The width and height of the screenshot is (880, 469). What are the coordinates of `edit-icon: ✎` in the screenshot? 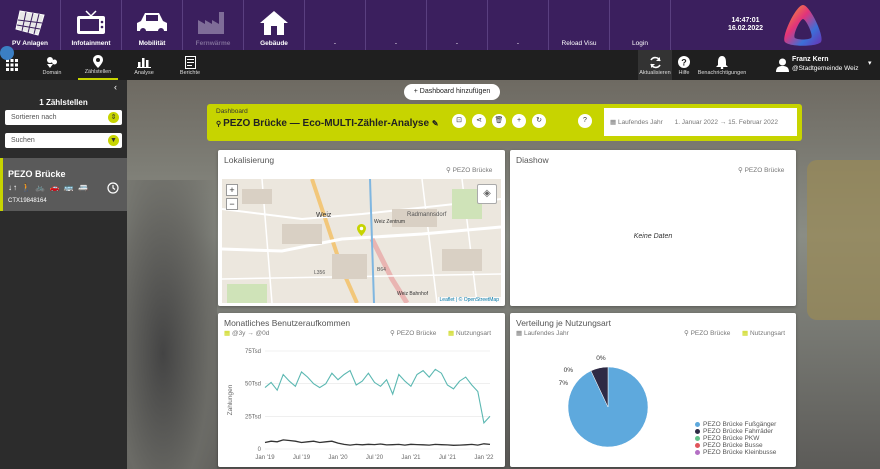 It's located at (435, 123).